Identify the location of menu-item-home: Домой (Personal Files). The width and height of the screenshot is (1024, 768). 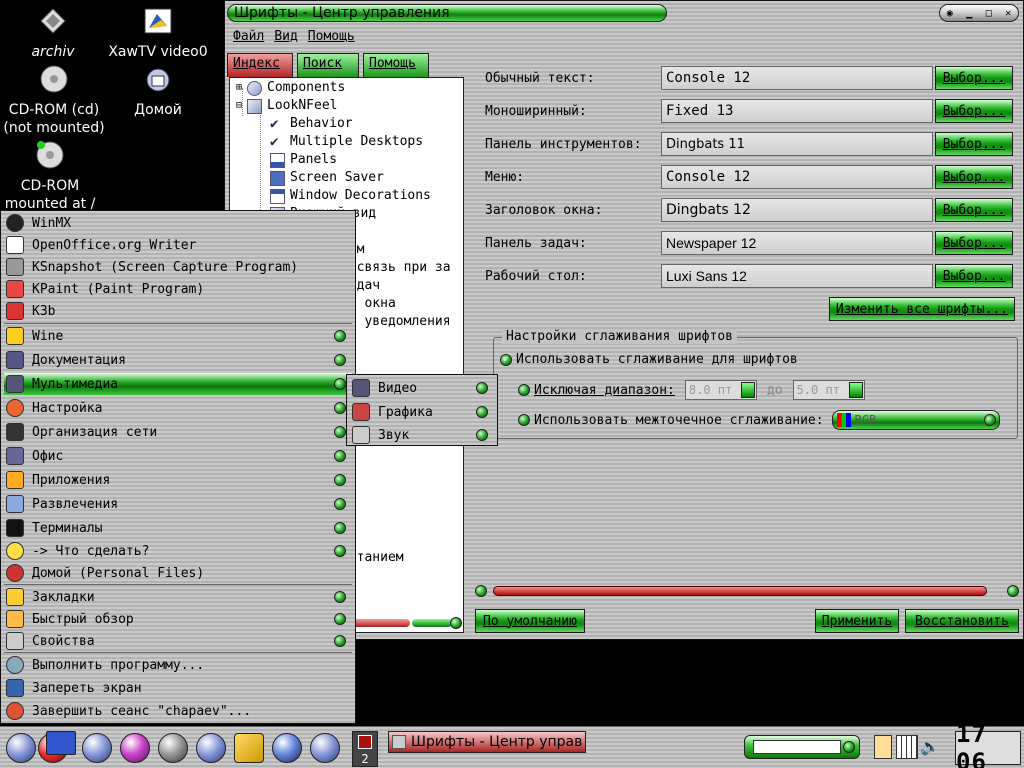
(178, 573).